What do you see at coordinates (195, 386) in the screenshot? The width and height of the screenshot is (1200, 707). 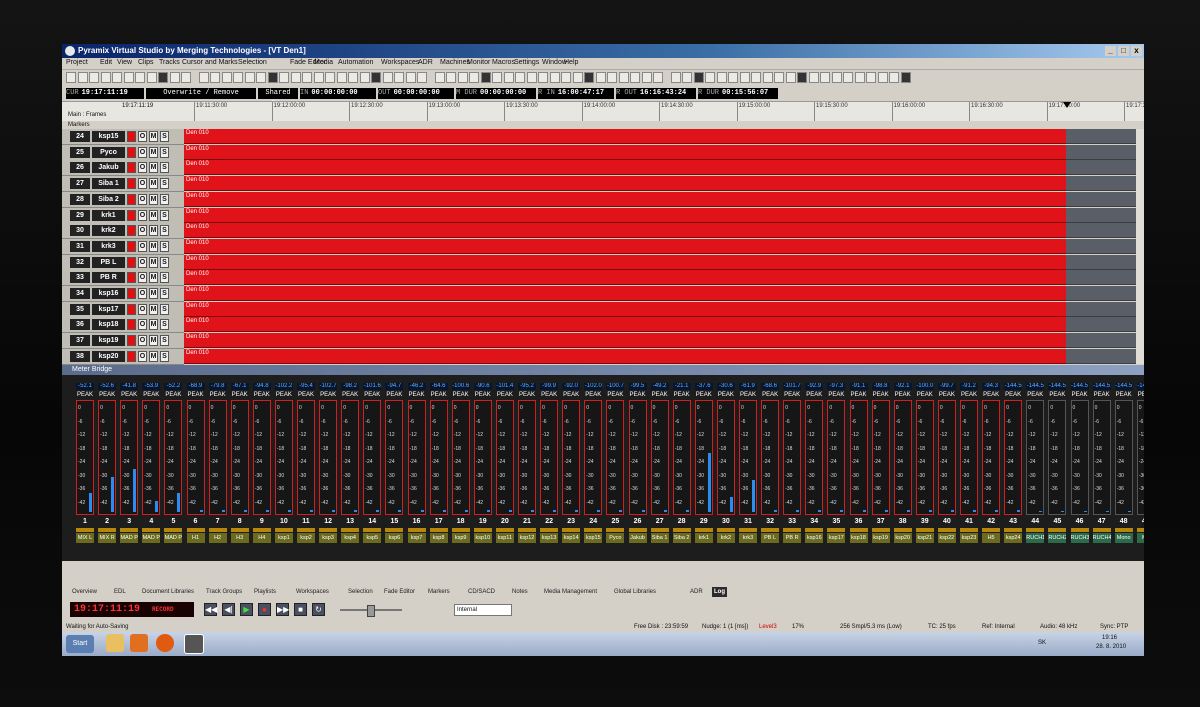 I see `peak-value: -68.9` at bounding box center [195, 386].